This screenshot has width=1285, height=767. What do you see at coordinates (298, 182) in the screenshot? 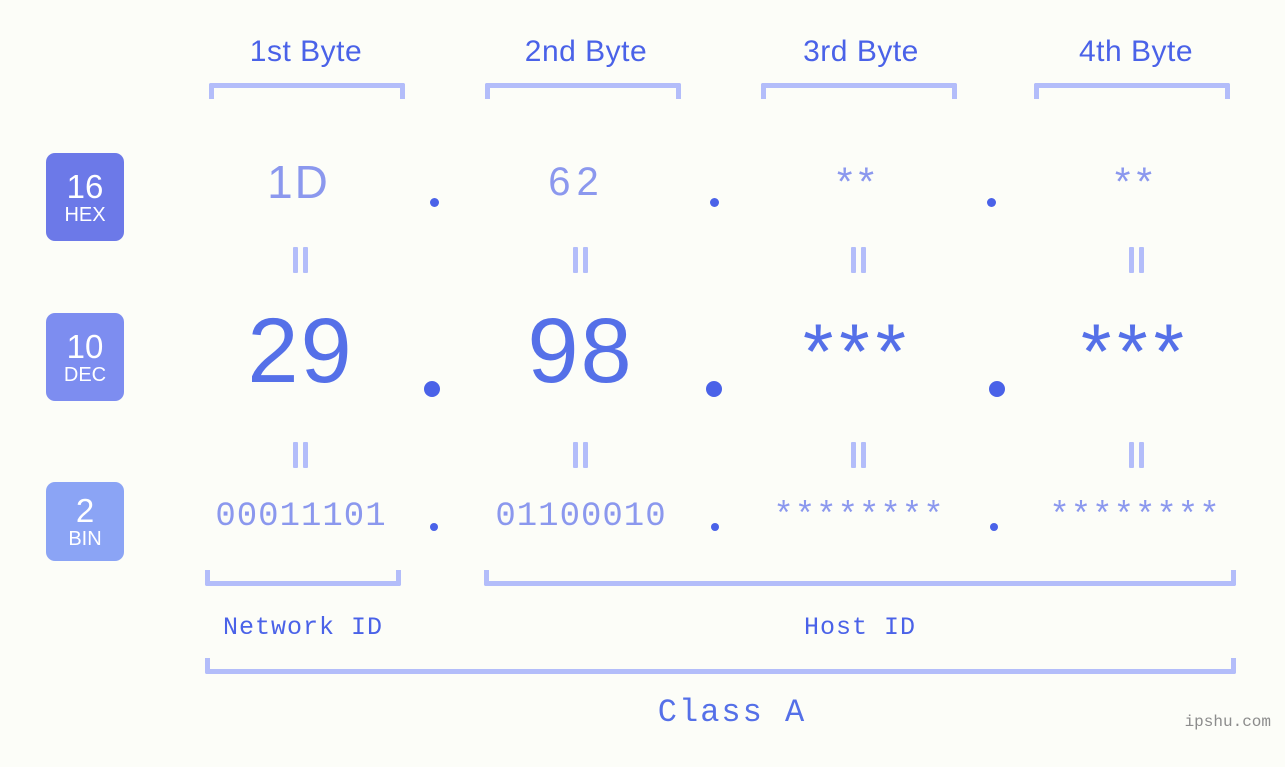
I see `hex-byte-1: 1D` at bounding box center [298, 182].